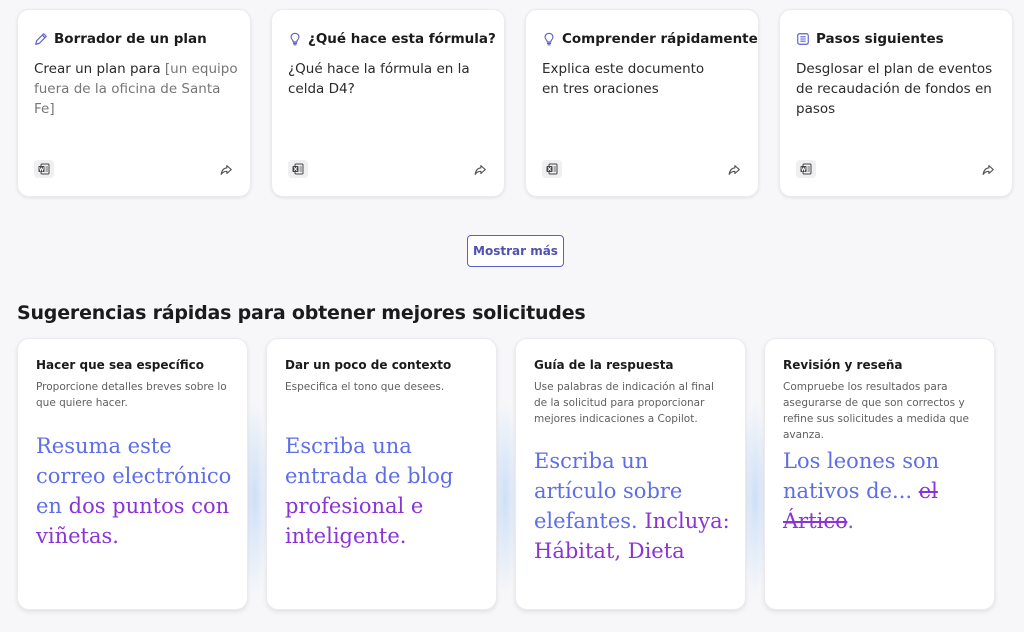 The height and width of the screenshot is (632, 1024). Describe the element at coordinates (365, 387) in the screenshot. I see `tip-card-description: Especifica el tono que desees.` at that location.